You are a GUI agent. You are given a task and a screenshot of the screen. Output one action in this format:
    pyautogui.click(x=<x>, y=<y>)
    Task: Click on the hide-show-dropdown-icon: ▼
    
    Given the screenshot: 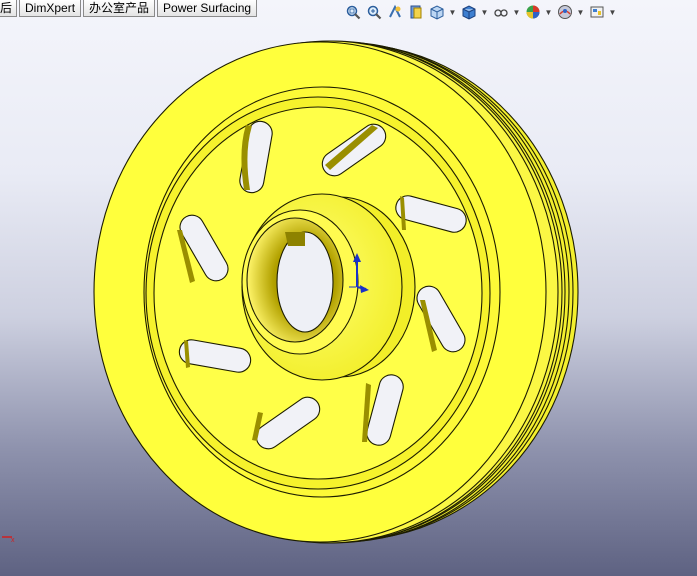 What is the action you would take?
    pyautogui.click(x=517, y=12)
    